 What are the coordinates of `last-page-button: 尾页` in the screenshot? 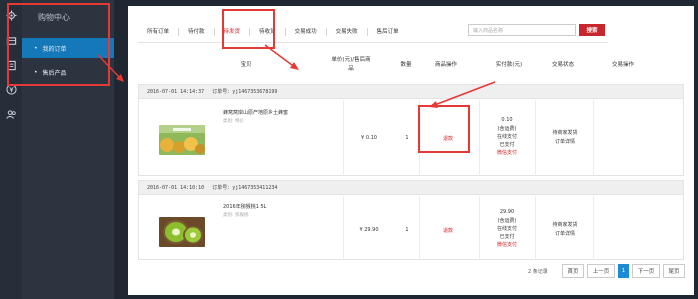 It's located at (674, 271).